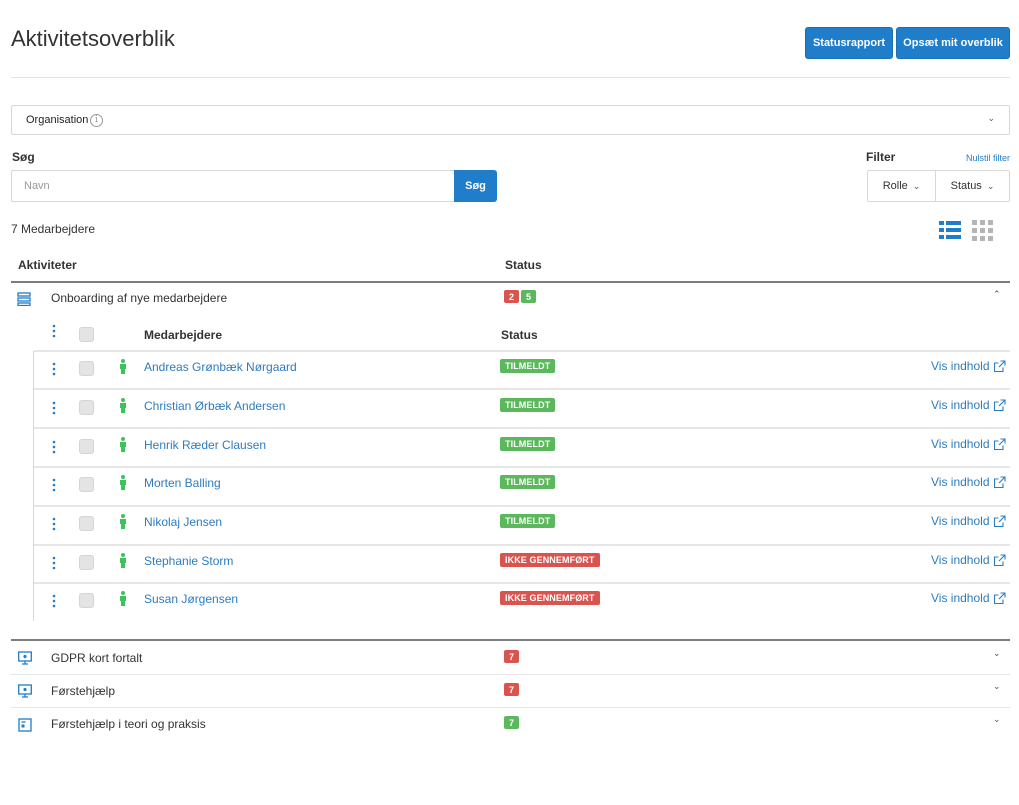 This screenshot has width=1019, height=805. Describe the element at coordinates (511, 296) in the screenshot. I see `status-count-badge: 2` at that location.